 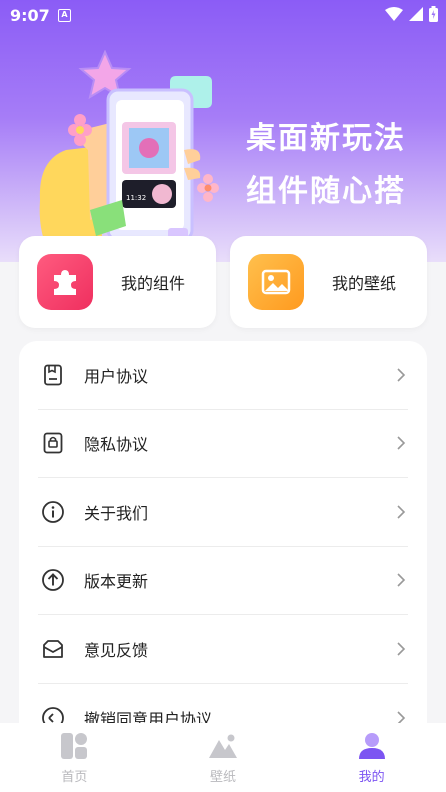 I want to click on tab-mine: 我的, so click(x=371, y=757).